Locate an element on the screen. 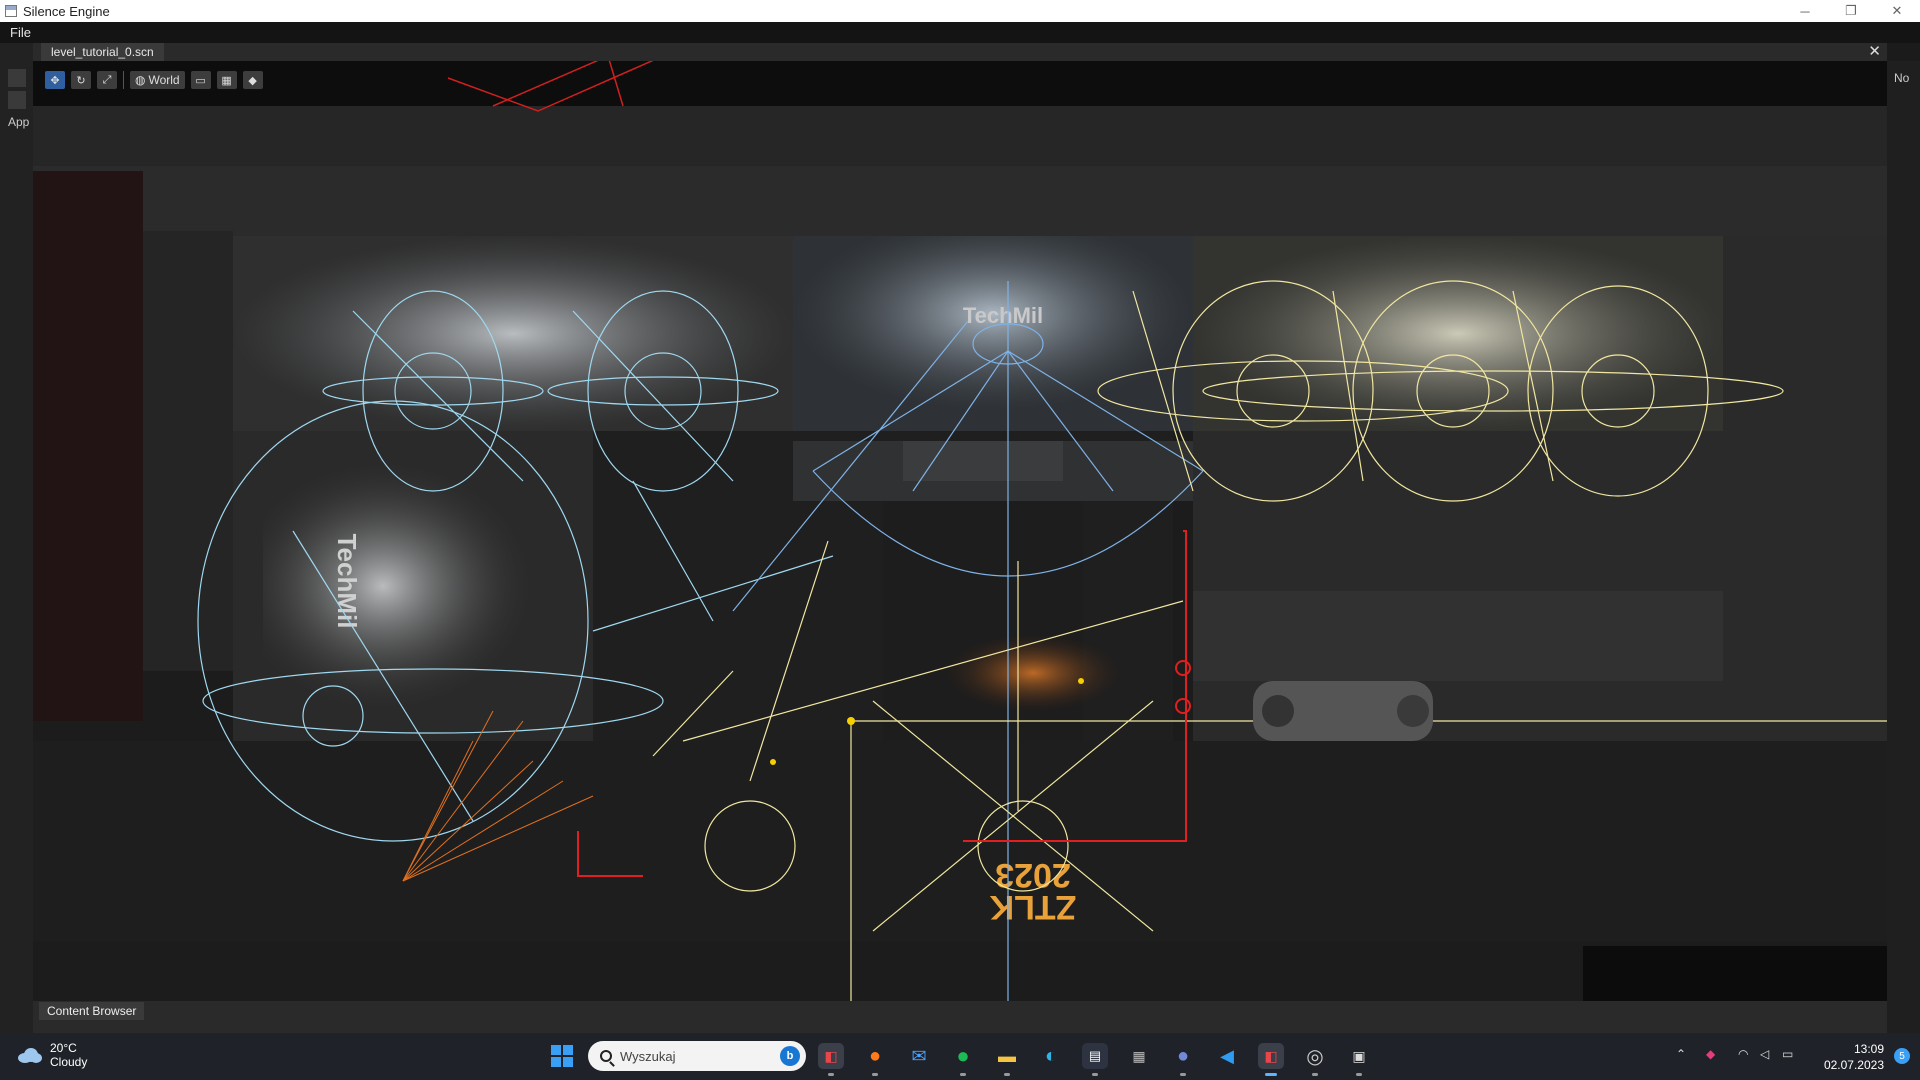 This screenshot has width=1920, height=1080. right-dock-panel: No is located at coordinates (1903, 547).